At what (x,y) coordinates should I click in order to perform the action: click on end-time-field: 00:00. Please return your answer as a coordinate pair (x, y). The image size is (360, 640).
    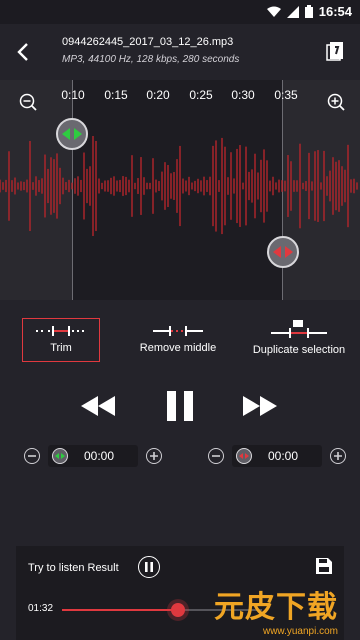
    Looking at the image, I should click on (277, 456).